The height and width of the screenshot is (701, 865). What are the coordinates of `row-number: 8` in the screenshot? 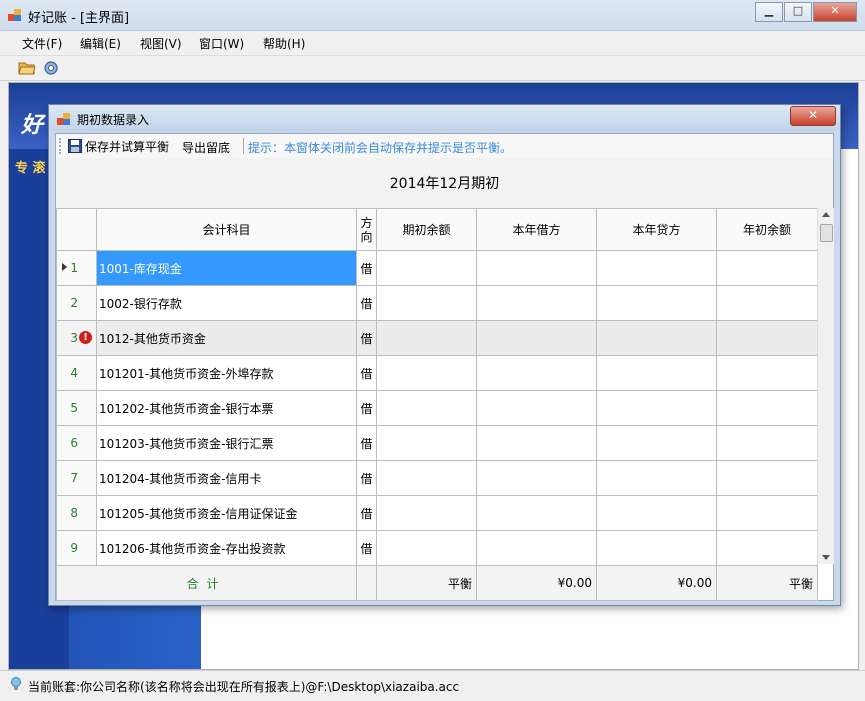 It's located at (76, 513).